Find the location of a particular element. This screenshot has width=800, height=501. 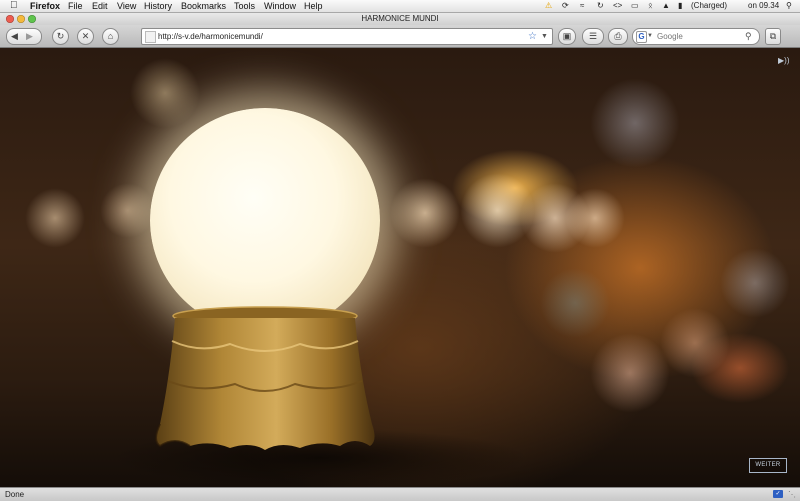

crystal-ball-globe is located at coordinates (265, 220).